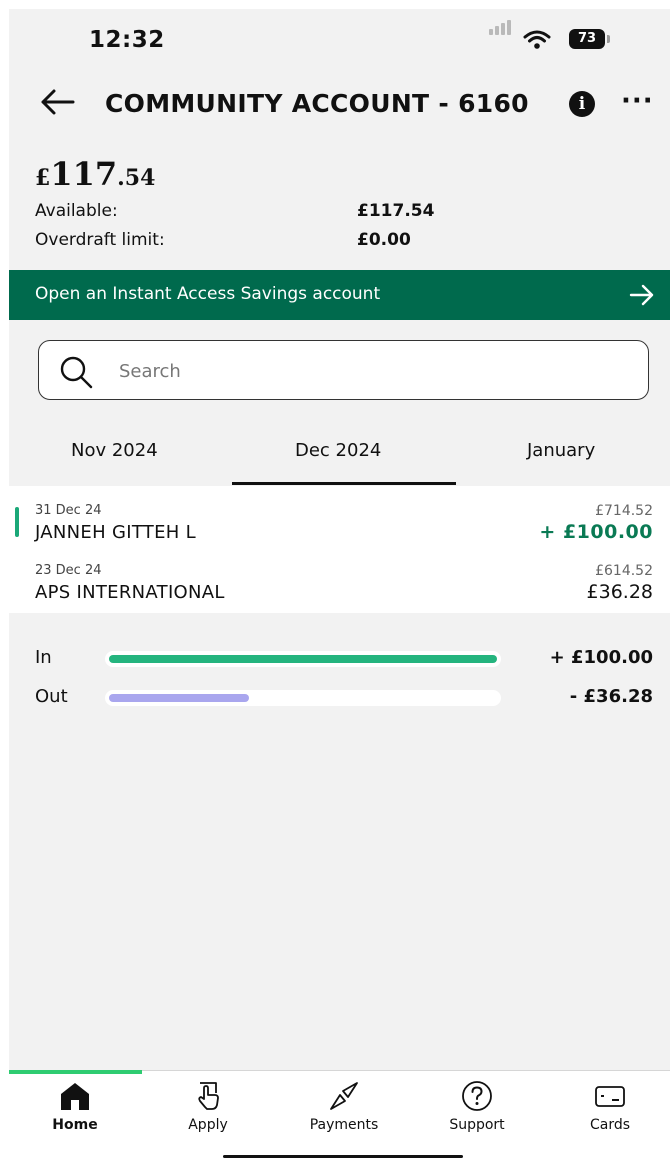  What do you see at coordinates (610, 1096) in the screenshot?
I see `card-icon` at bounding box center [610, 1096].